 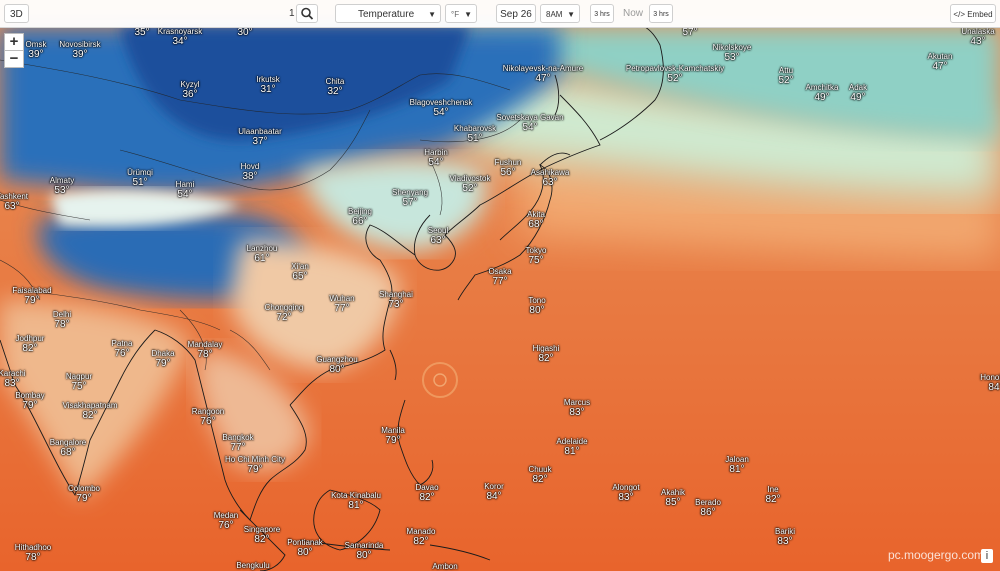 What do you see at coordinates (410, 192) in the screenshot?
I see `city-name: Shenyang` at bounding box center [410, 192].